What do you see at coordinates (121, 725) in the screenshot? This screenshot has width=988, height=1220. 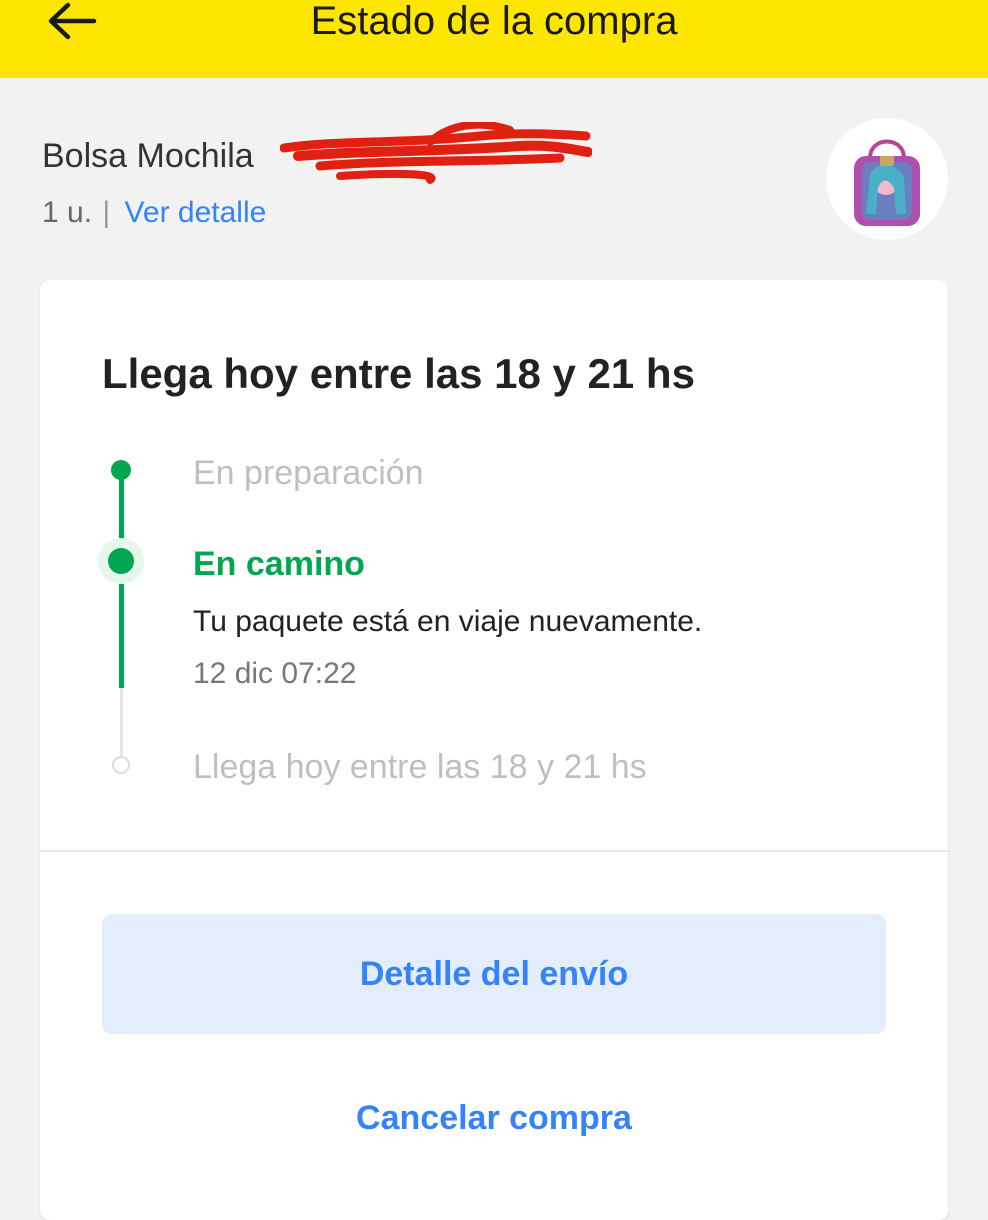 I see `timeline-pending-line` at bounding box center [121, 725].